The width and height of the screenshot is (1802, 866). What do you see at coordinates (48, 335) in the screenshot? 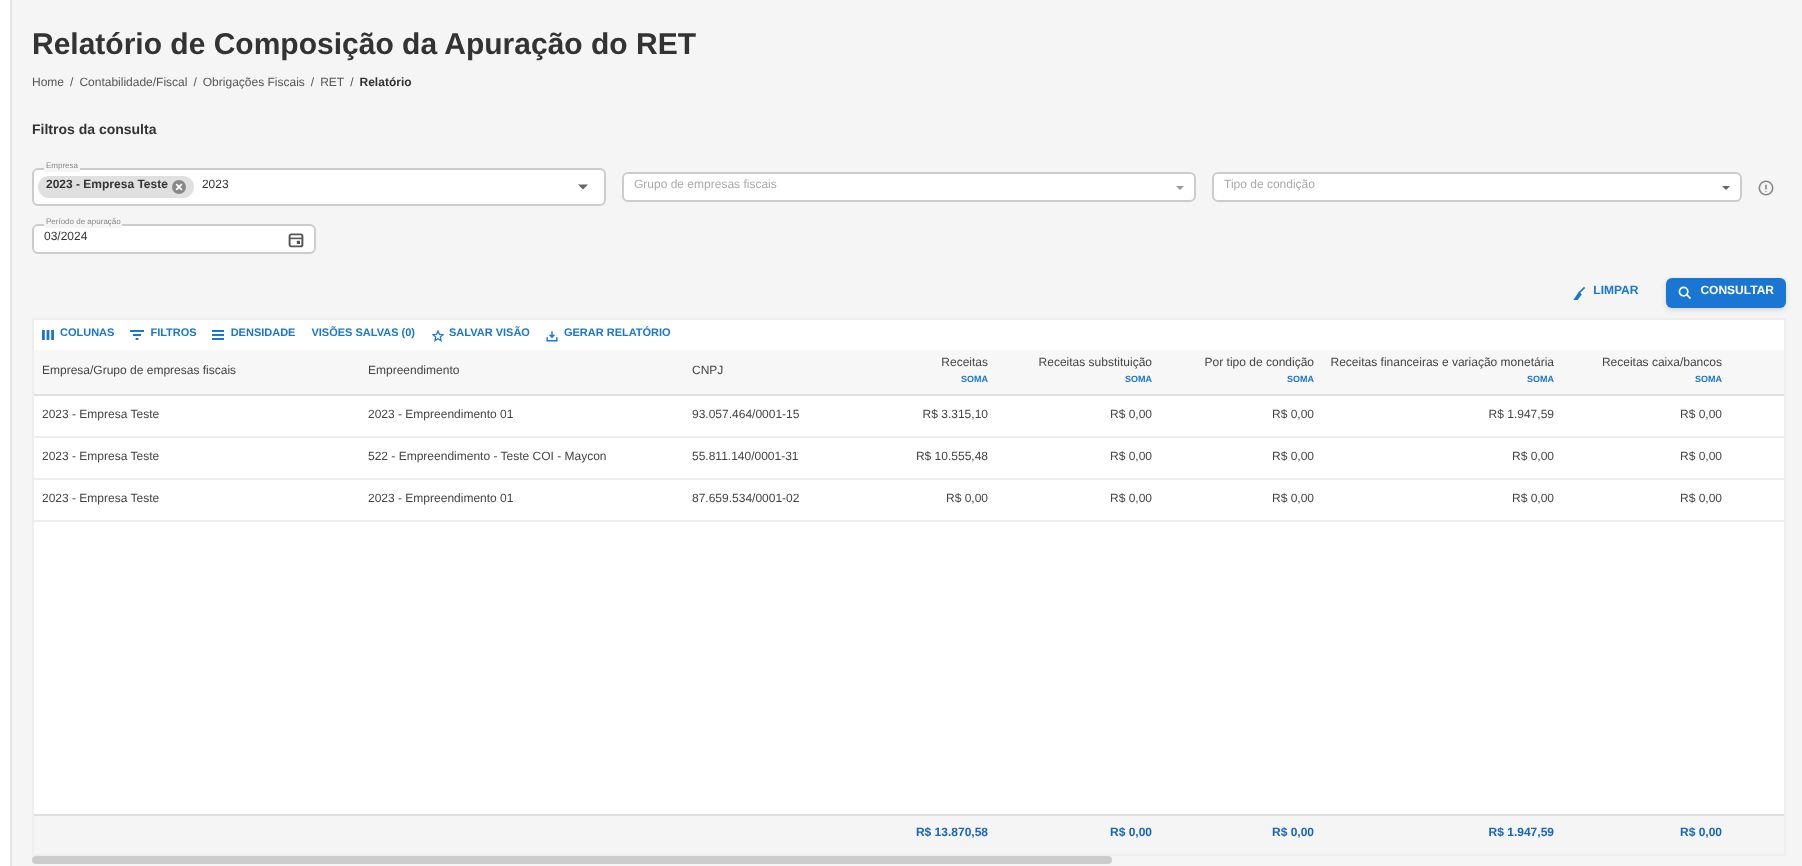
I see `columns-icon` at bounding box center [48, 335].